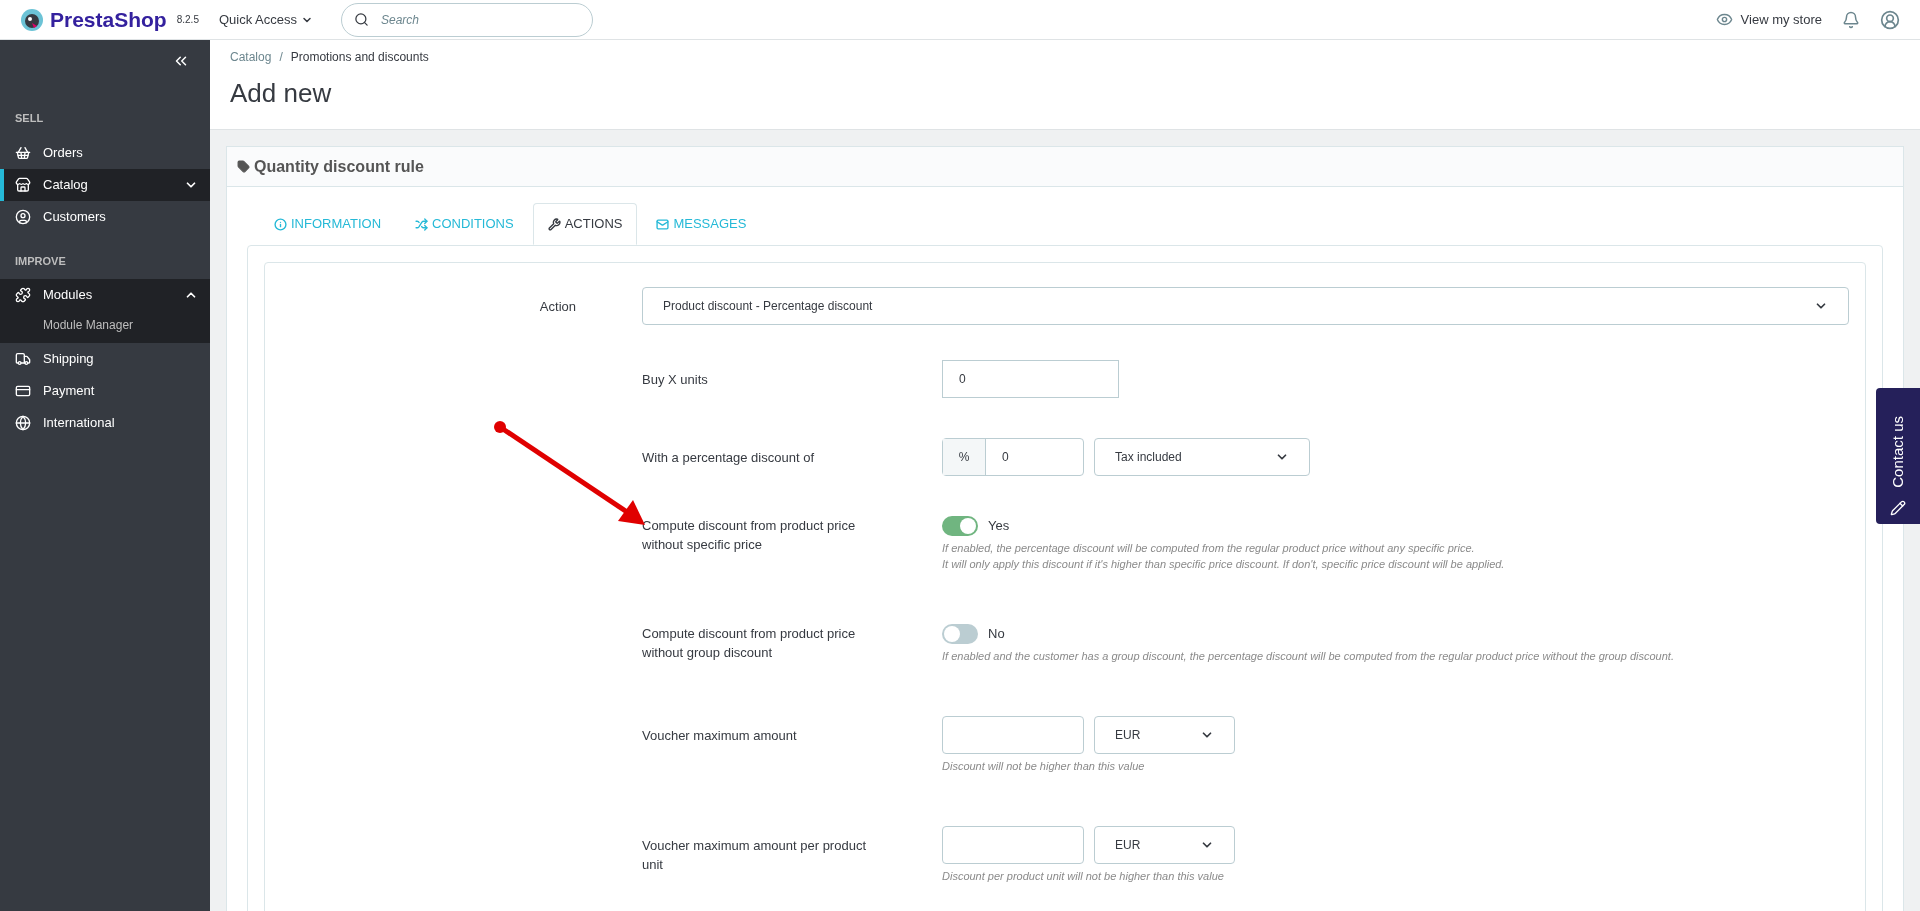  I want to click on nav-item: Payment, so click(105, 391).